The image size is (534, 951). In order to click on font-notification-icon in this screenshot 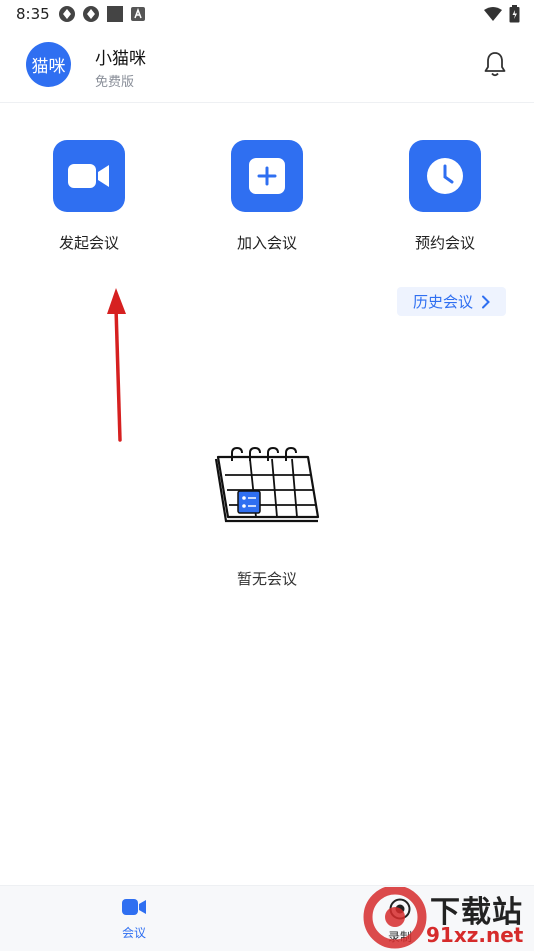, I will do `click(138, 14)`.